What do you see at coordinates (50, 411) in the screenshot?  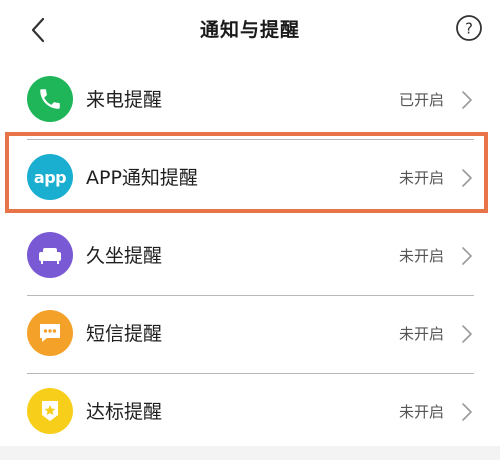 I see `badge-star-icon` at bounding box center [50, 411].